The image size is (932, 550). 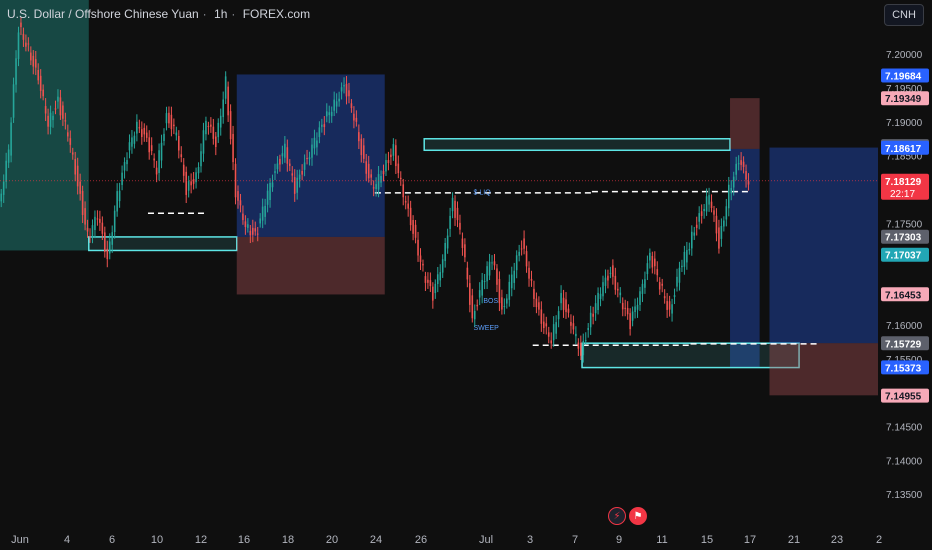 What do you see at coordinates (575, 540) in the screenshot?
I see `x-tick-label: 7` at bounding box center [575, 540].